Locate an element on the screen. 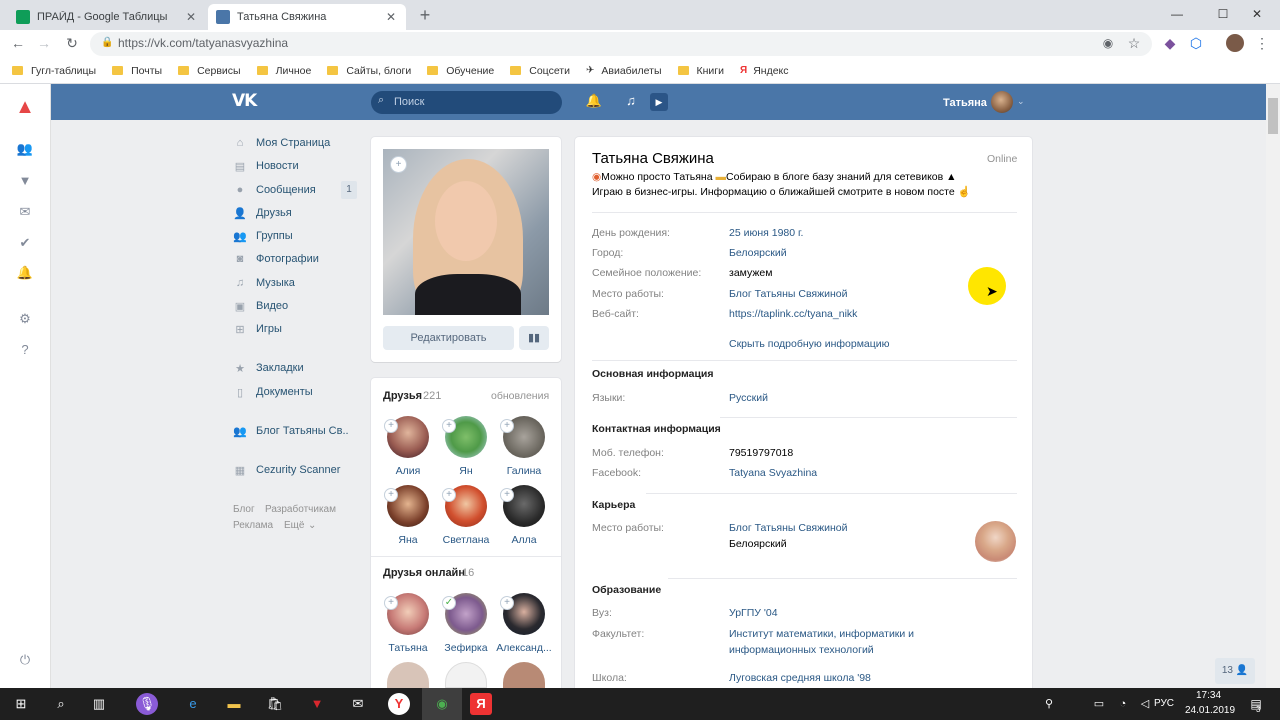 Image resolution: width=1280 pixels, height=720 pixels. info-value-birthday: 25 июня 1980 г. is located at coordinates (766, 233).